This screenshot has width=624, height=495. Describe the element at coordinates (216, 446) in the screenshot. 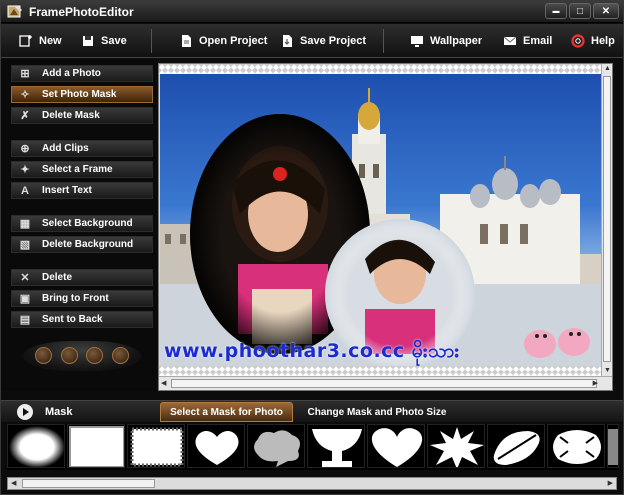

I see `mask-thumb-heart-round` at that location.